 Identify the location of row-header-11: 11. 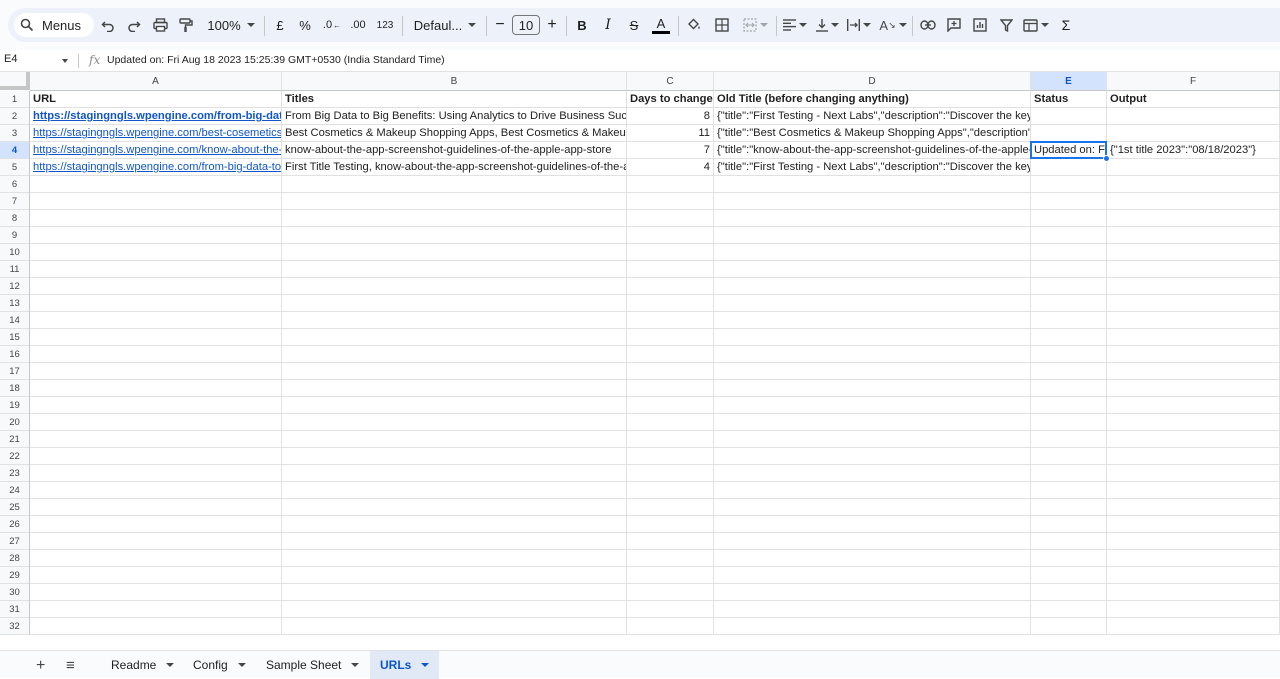
(15, 269).